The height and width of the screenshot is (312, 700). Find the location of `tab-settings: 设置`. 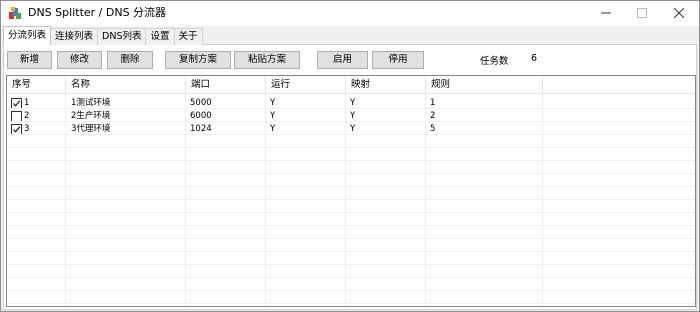

tab-settings: 设置 is located at coordinates (160, 36).